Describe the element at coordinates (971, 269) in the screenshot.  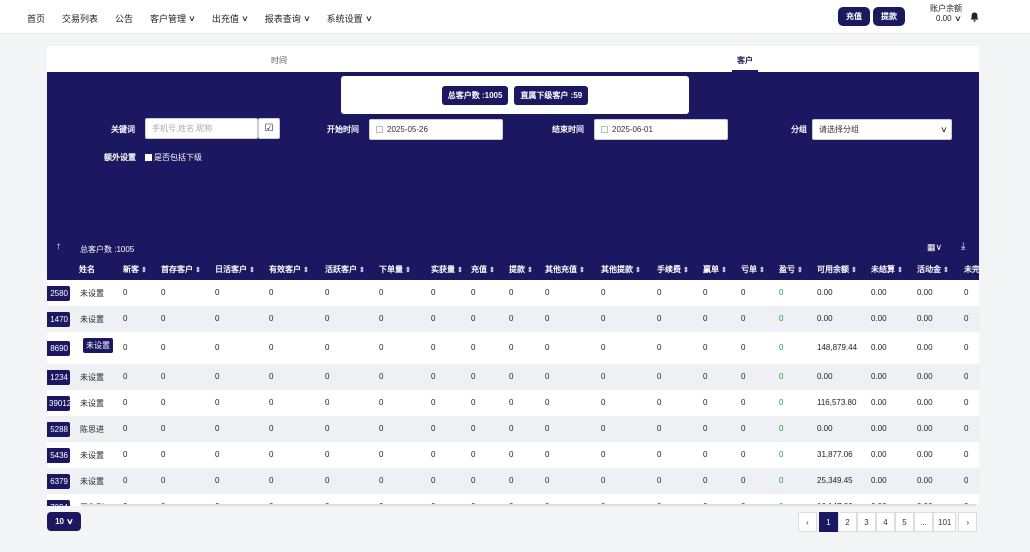
I see `column-header: 未完` at that location.